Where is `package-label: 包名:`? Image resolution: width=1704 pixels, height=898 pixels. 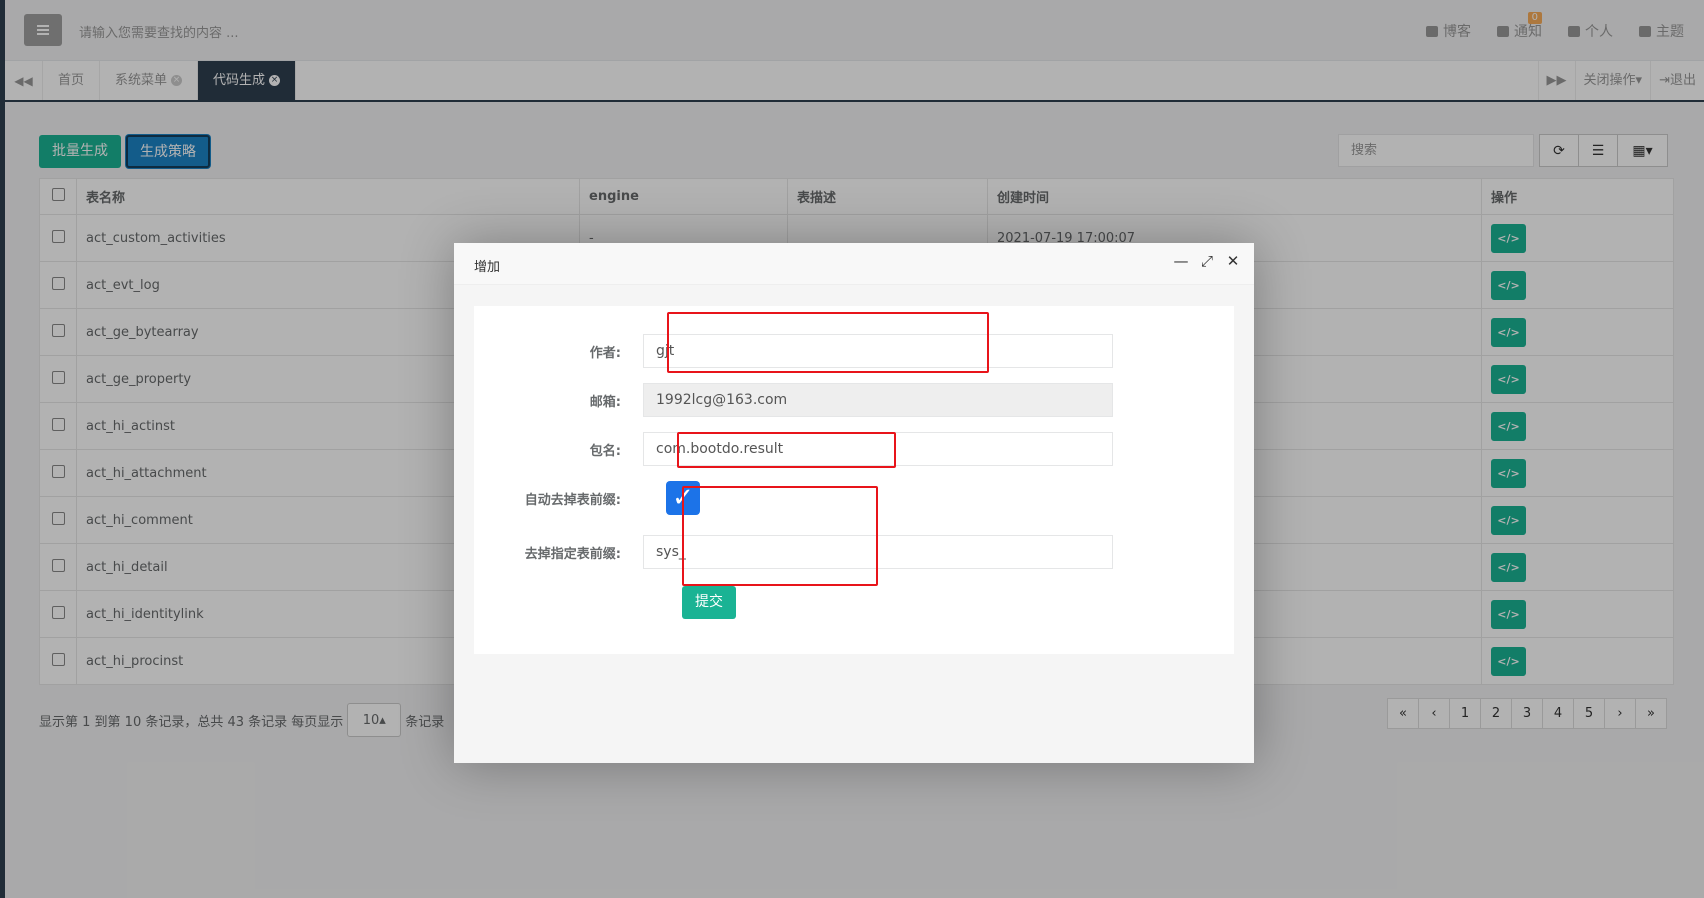
package-label: 包名: is located at coordinates (605, 451).